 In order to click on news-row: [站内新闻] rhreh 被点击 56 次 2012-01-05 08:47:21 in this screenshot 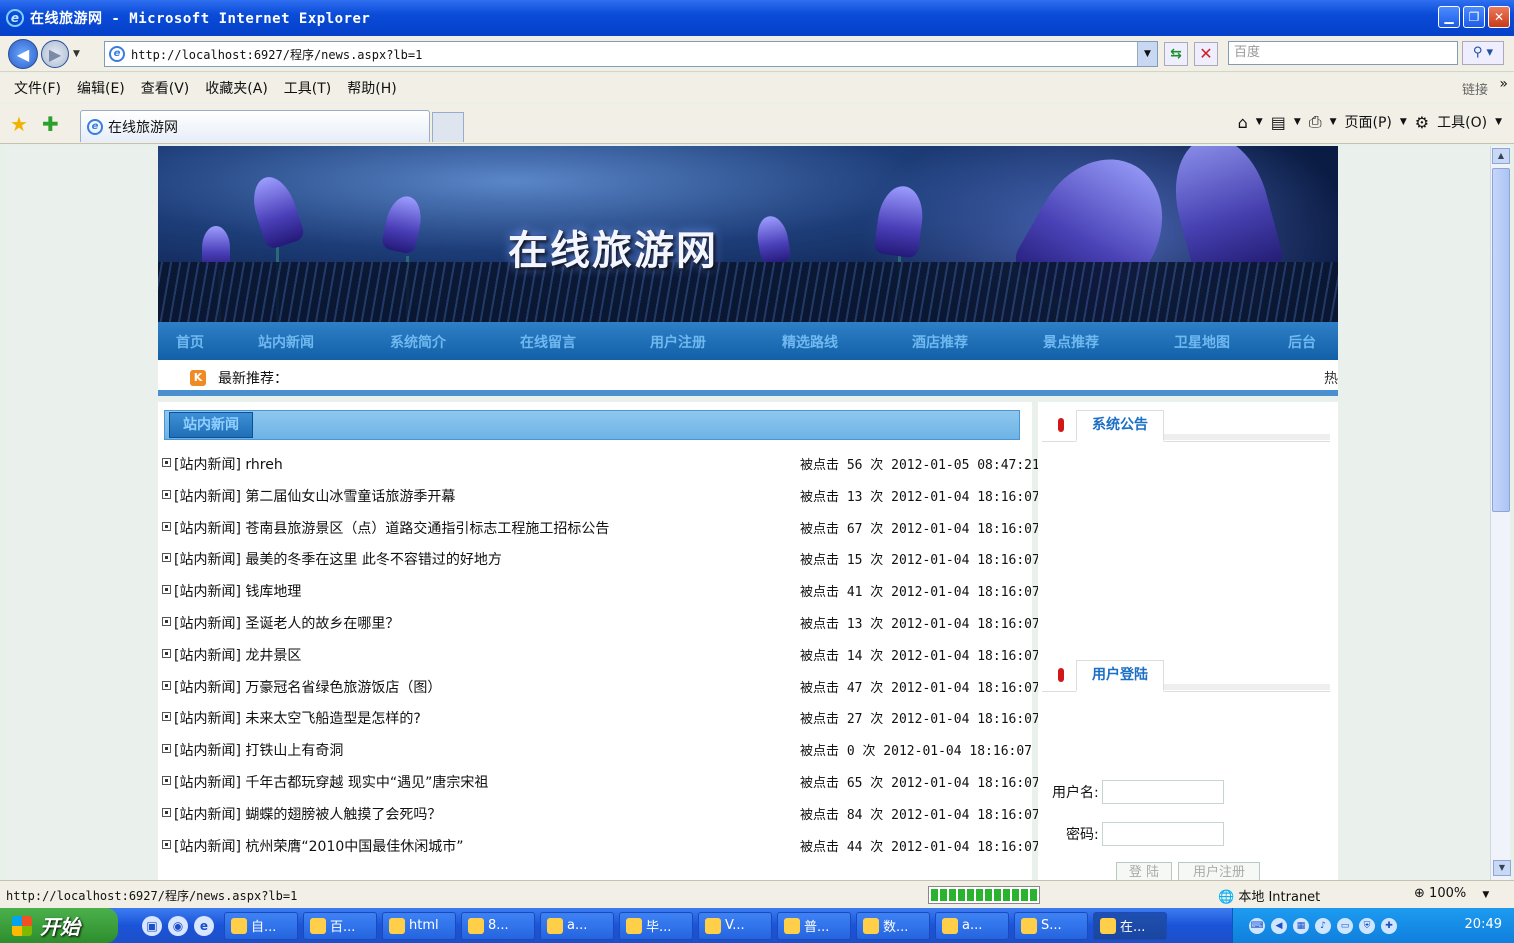, I will do `click(599, 464)`.